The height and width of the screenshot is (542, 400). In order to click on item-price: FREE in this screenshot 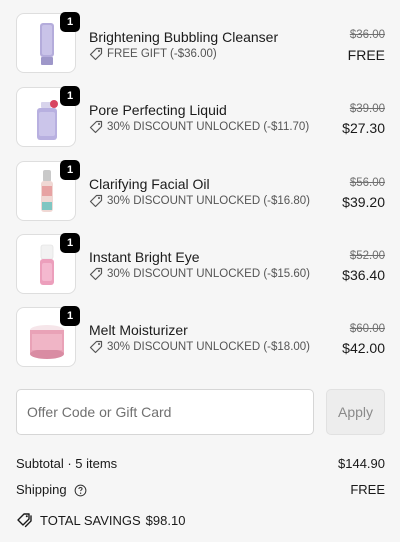, I will do `click(366, 55)`.